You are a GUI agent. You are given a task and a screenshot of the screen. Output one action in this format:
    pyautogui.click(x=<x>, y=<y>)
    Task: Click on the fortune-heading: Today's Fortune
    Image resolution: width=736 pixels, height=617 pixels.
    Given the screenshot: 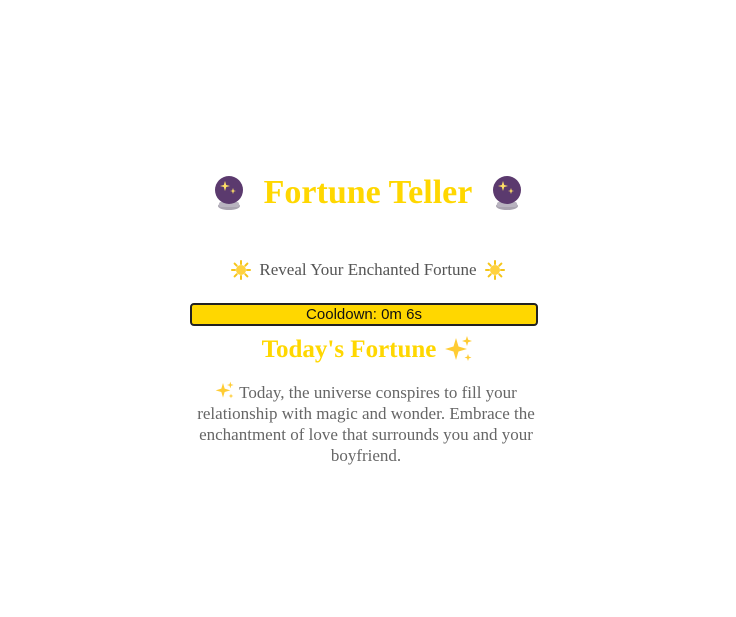 What is the action you would take?
    pyautogui.click(x=368, y=350)
    